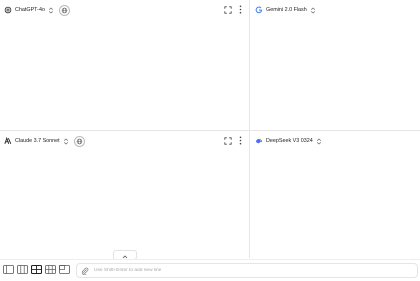  Describe the element at coordinates (124, 10) in the screenshot. I see `pane-header: ChatGPT-4o` at that location.